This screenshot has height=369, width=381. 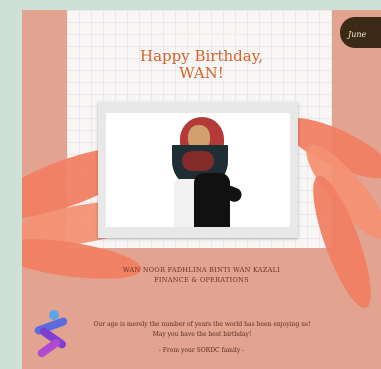 What do you see at coordinates (201, 270) in the screenshot?
I see `staff-name: WAN NOOR FADHLINA BINTI WAN KAZALI` at bounding box center [201, 270].